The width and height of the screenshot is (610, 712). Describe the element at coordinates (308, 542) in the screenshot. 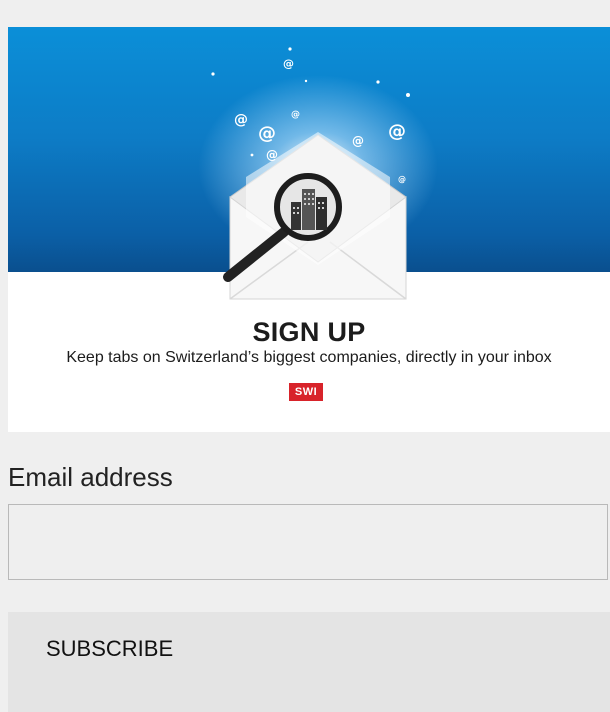

I see `email-field` at that location.